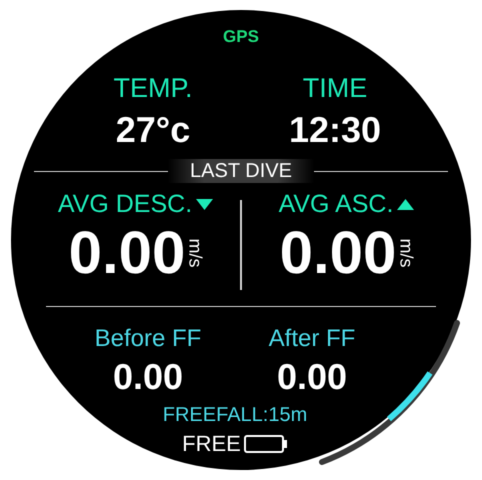 The image size is (482, 480). I want to click on speed-label: AVG ASC., so click(336, 204).